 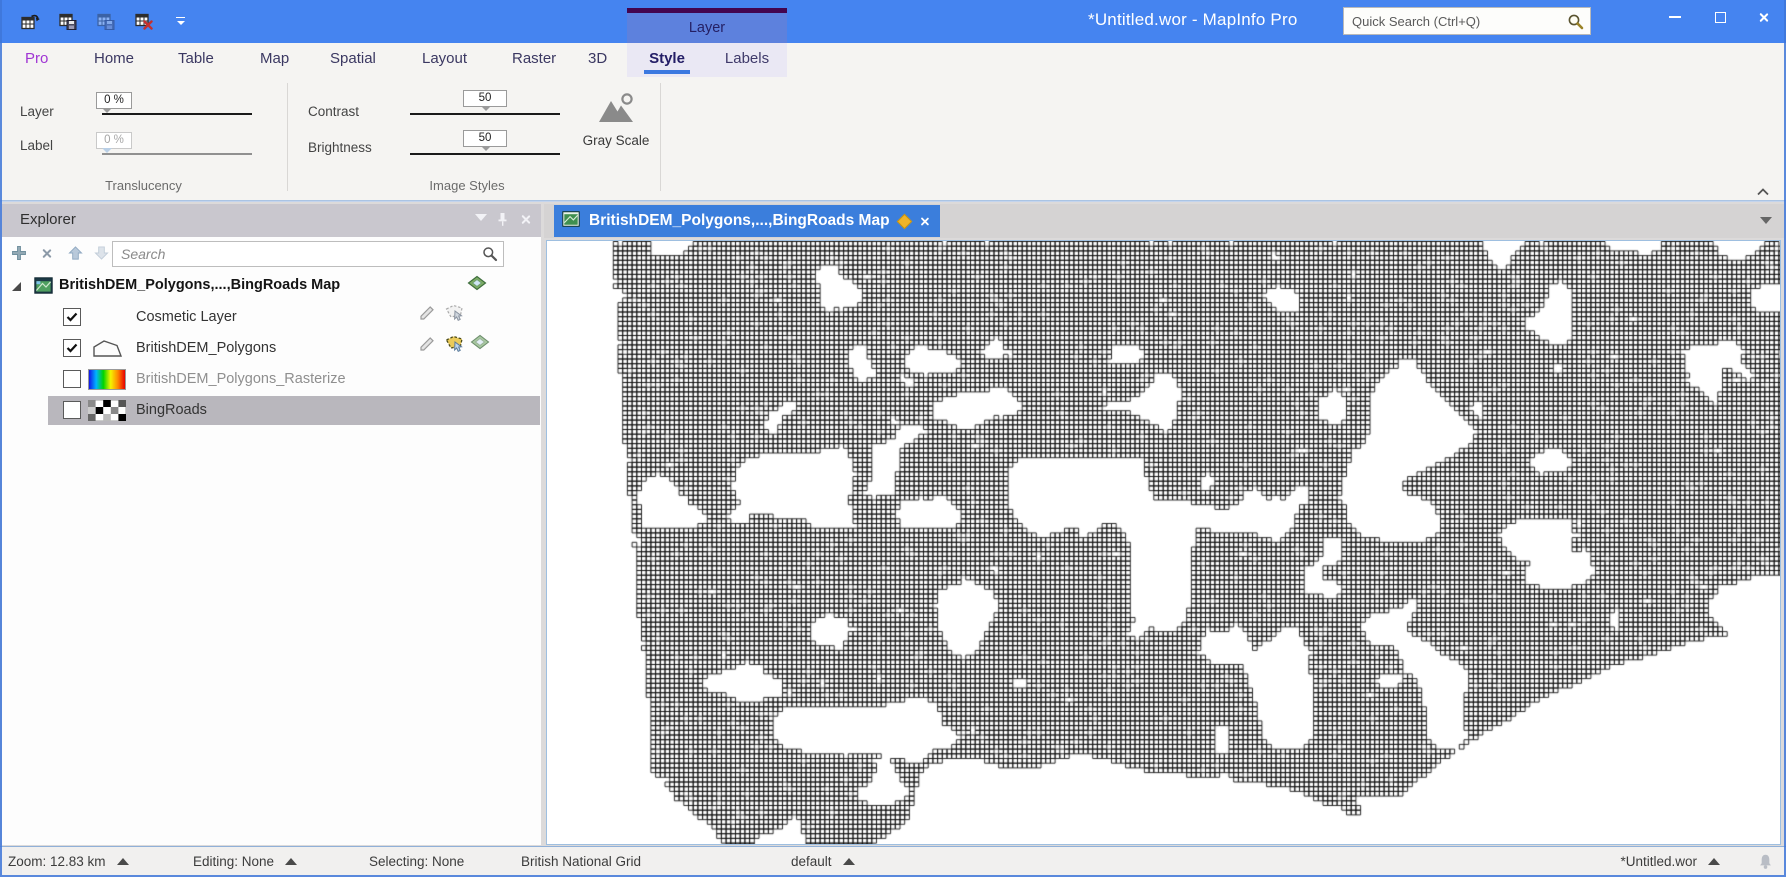 I want to click on pin-icon, so click(x=502, y=222).